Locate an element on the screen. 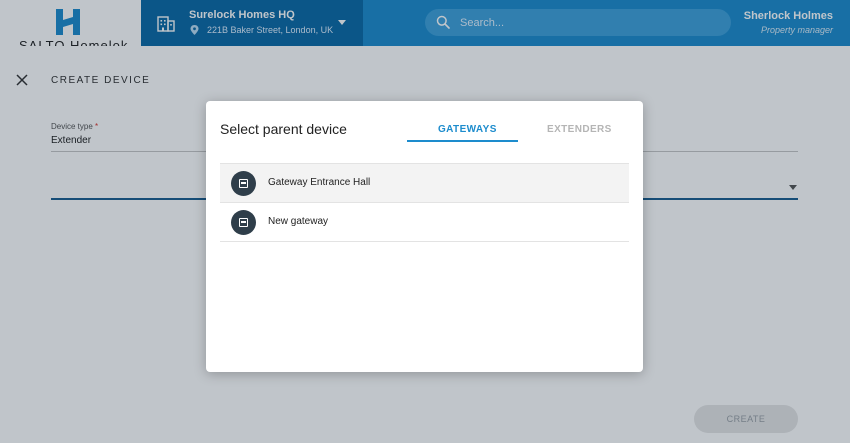  list-item: Gateway Entrance Hall is located at coordinates (424, 183).